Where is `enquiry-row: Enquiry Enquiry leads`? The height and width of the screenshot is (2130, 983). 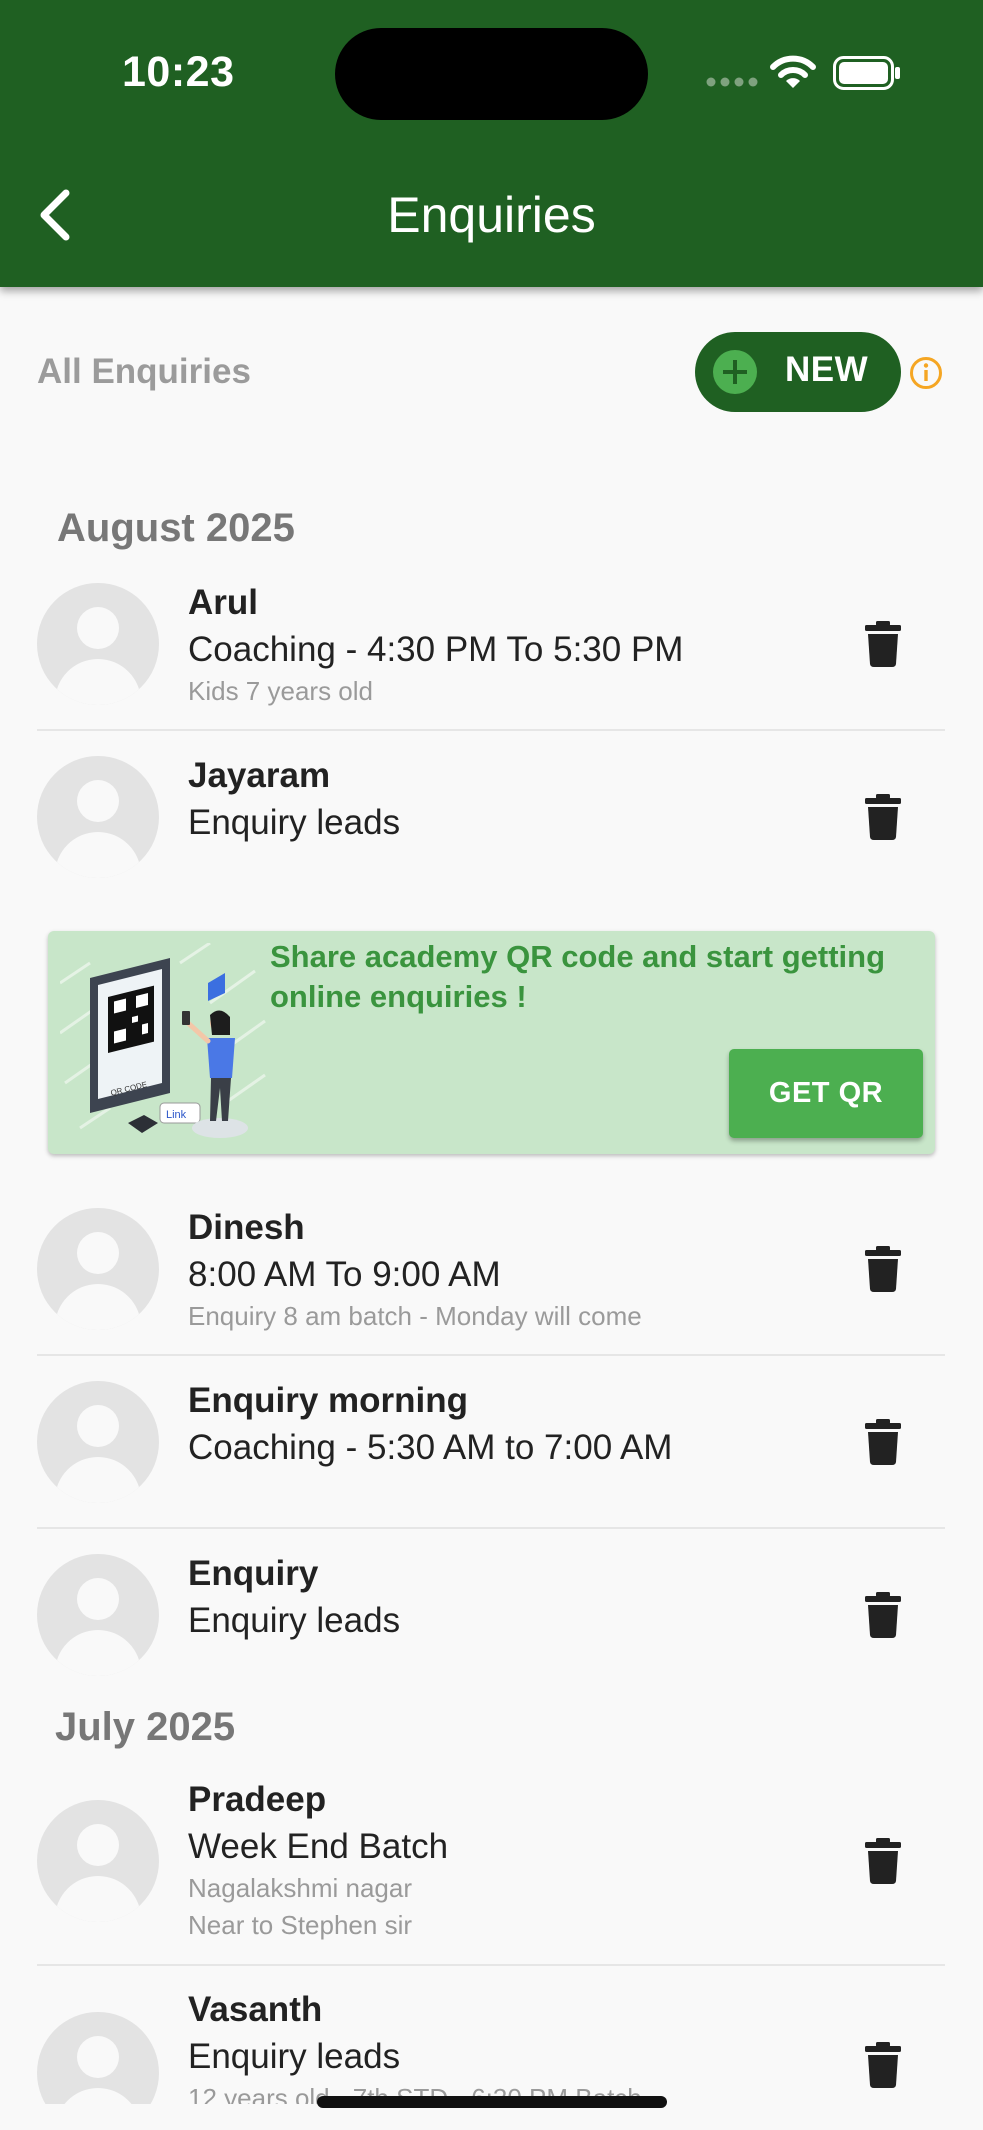
enquiry-row: Enquiry Enquiry leads is located at coordinates (491, 1616).